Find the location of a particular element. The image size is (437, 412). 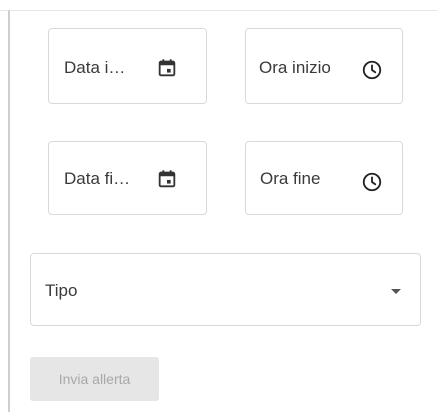

end-time-label: Ora fine is located at coordinates (290, 178).